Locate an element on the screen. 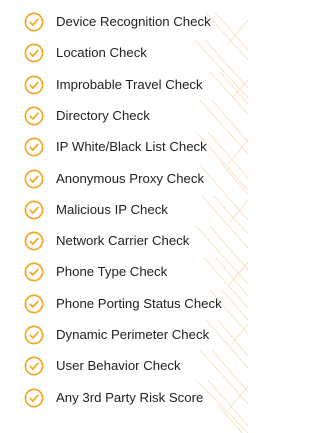  check-label: Improbable Travel Check is located at coordinates (129, 84).